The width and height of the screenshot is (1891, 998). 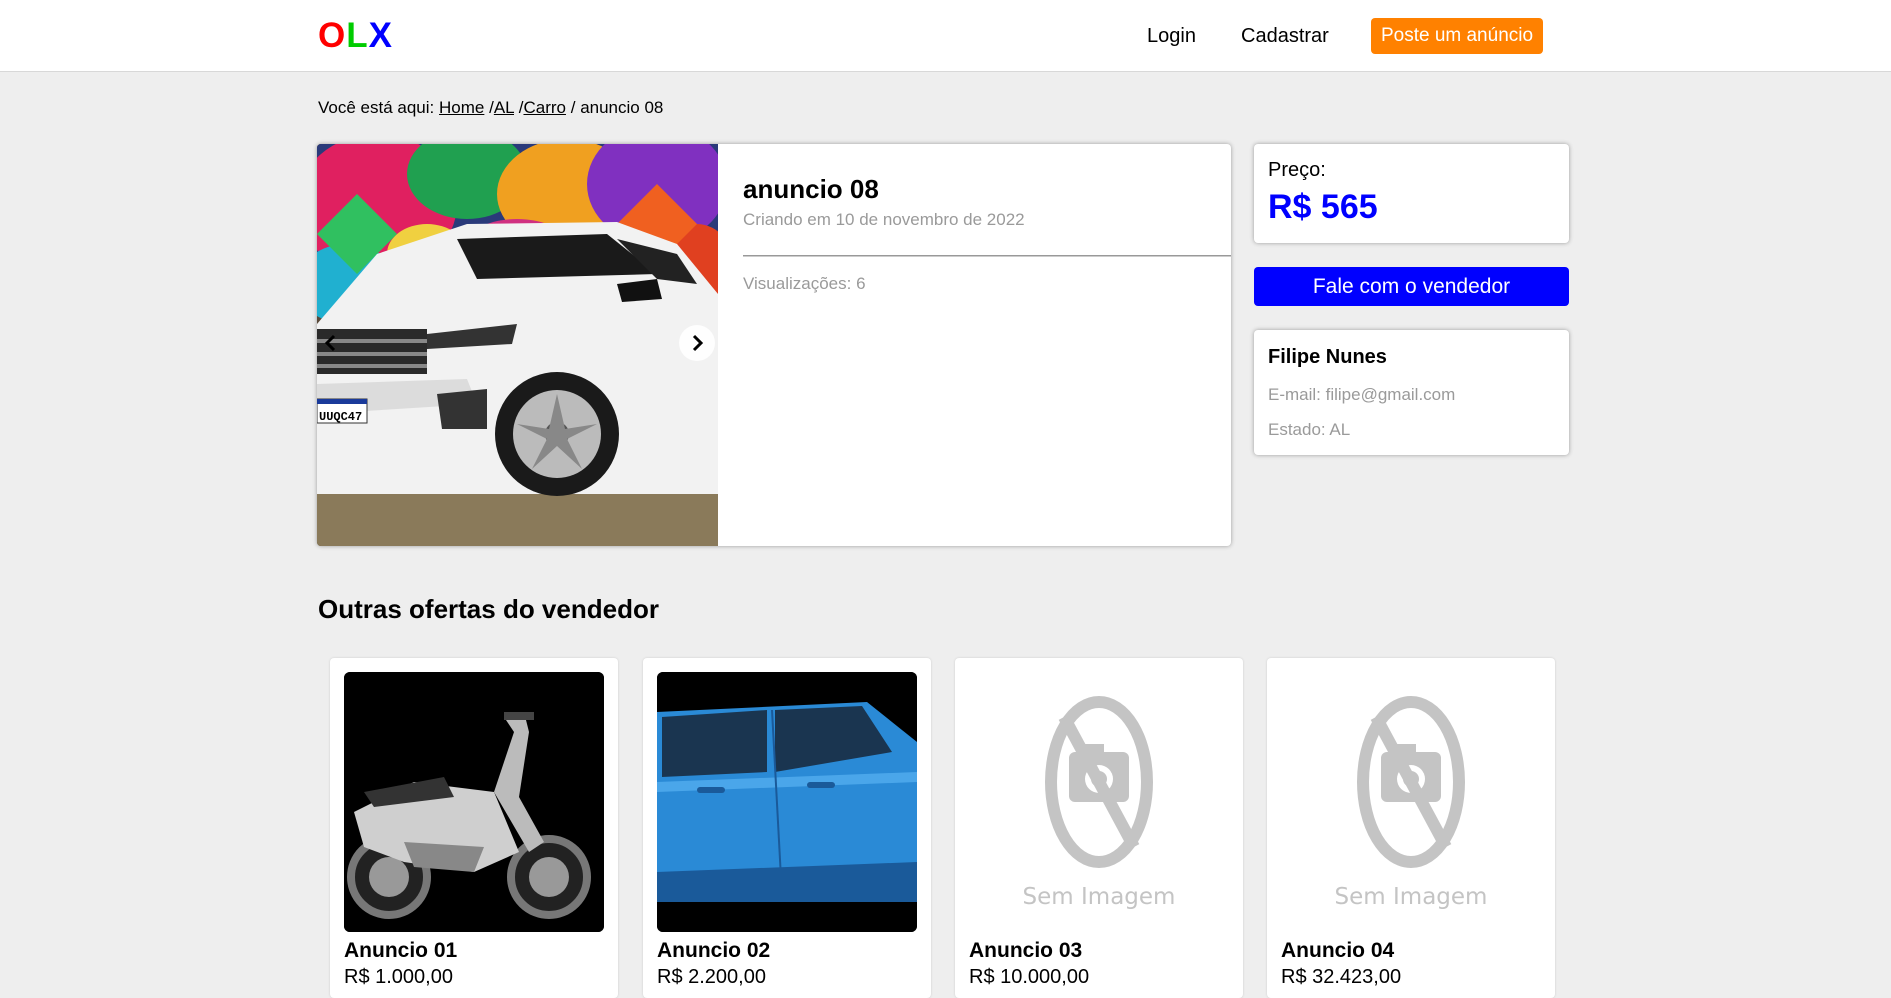 I want to click on login-link: Login, so click(x=1171, y=36).